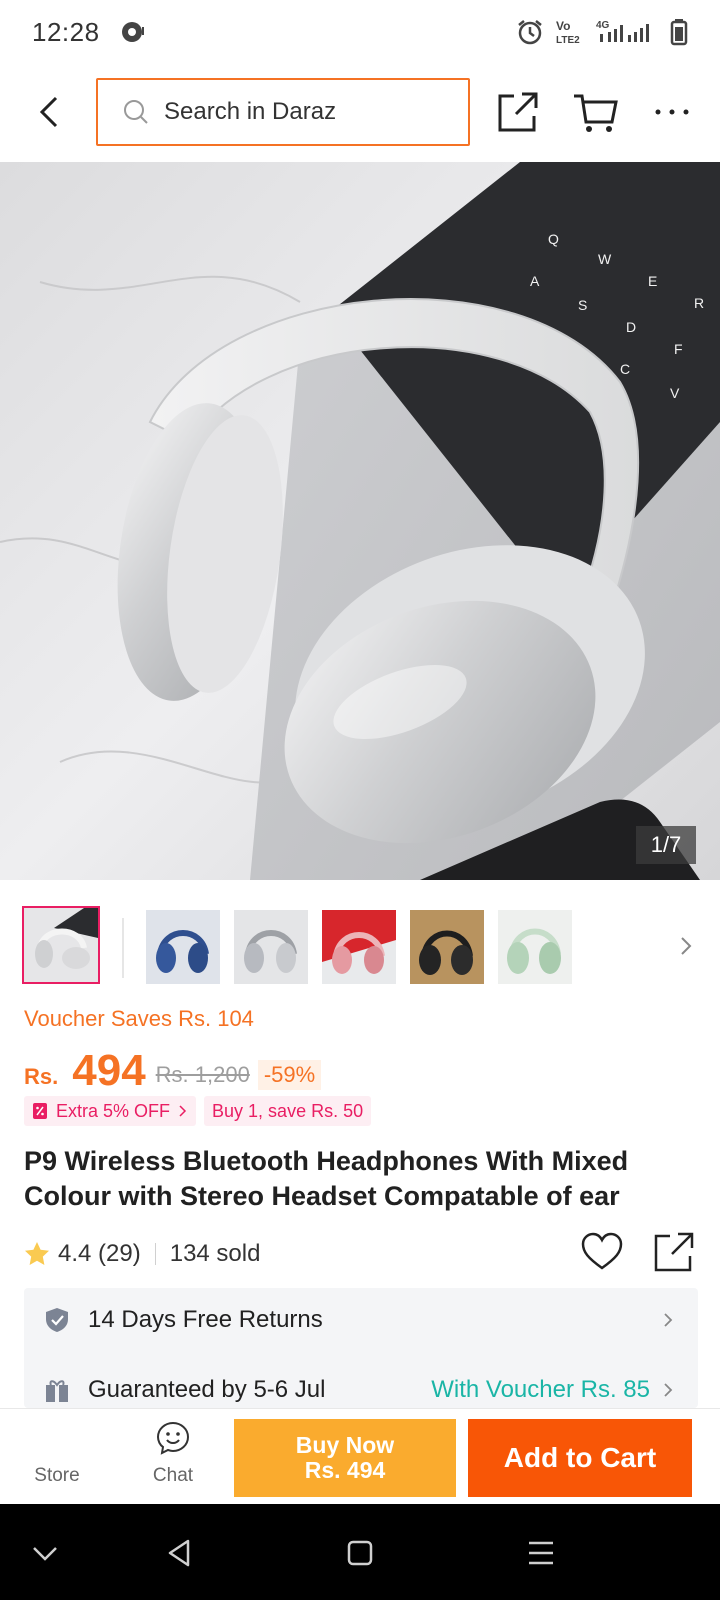 The height and width of the screenshot is (1600, 720). Describe the element at coordinates (535, 281) in the screenshot. I see `key-a: A` at that location.